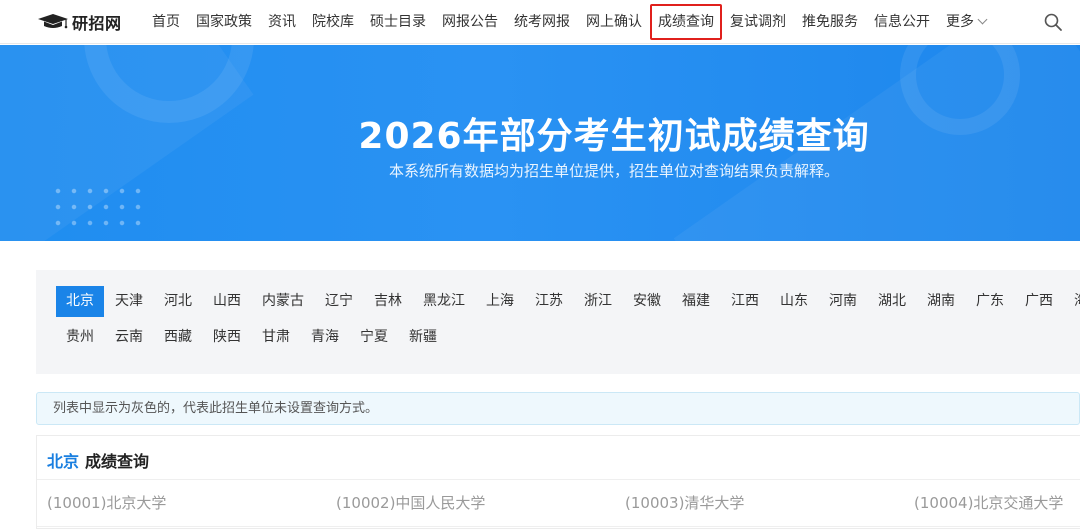  I want to click on nav-item-retest-adjustment: 复试调剂, so click(758, 22).